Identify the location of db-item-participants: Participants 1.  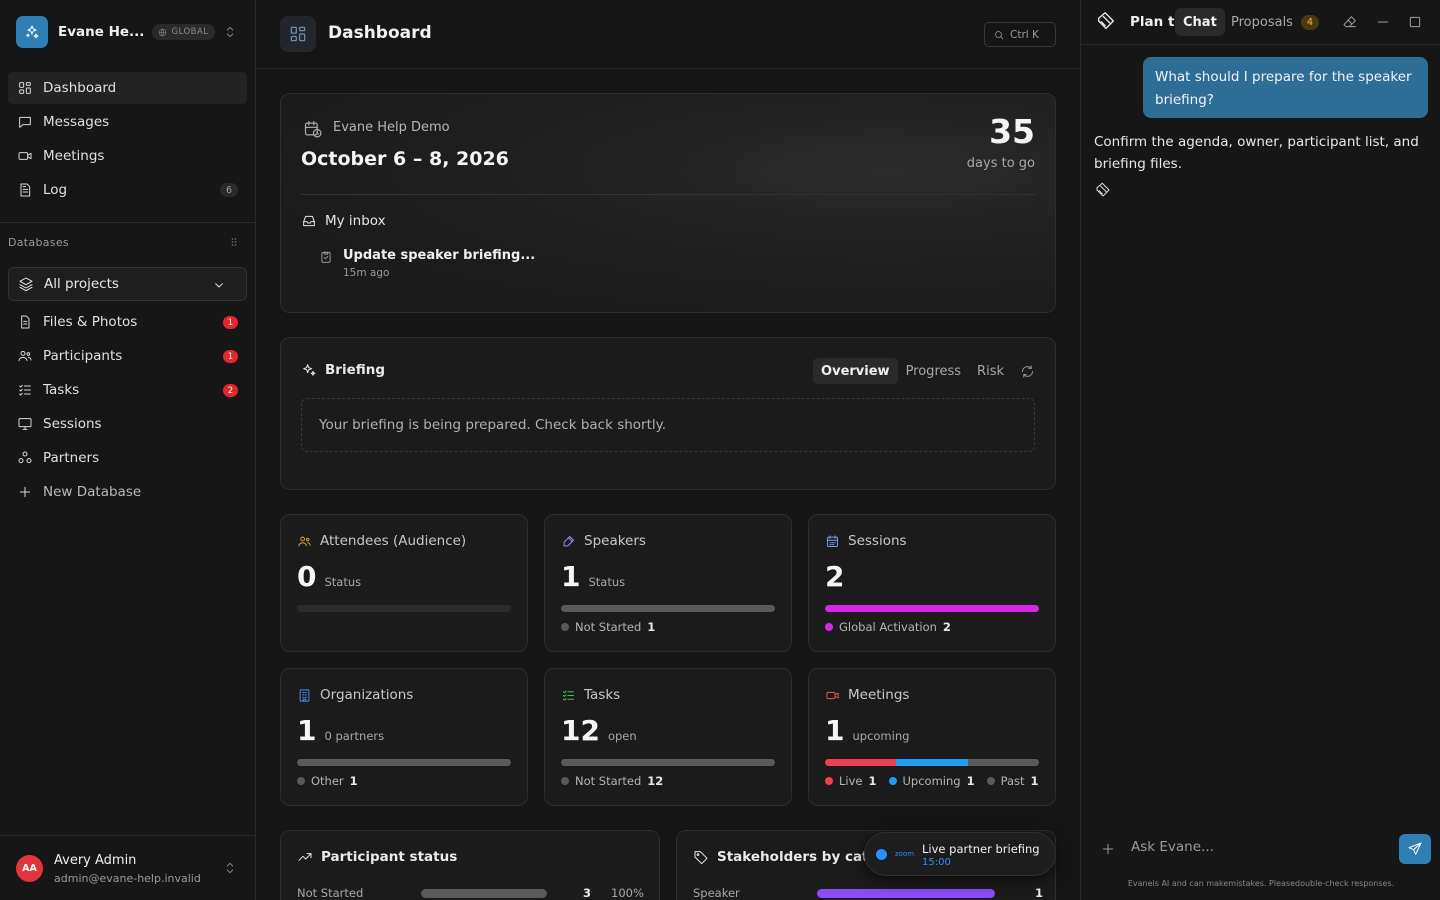
(127, 356).